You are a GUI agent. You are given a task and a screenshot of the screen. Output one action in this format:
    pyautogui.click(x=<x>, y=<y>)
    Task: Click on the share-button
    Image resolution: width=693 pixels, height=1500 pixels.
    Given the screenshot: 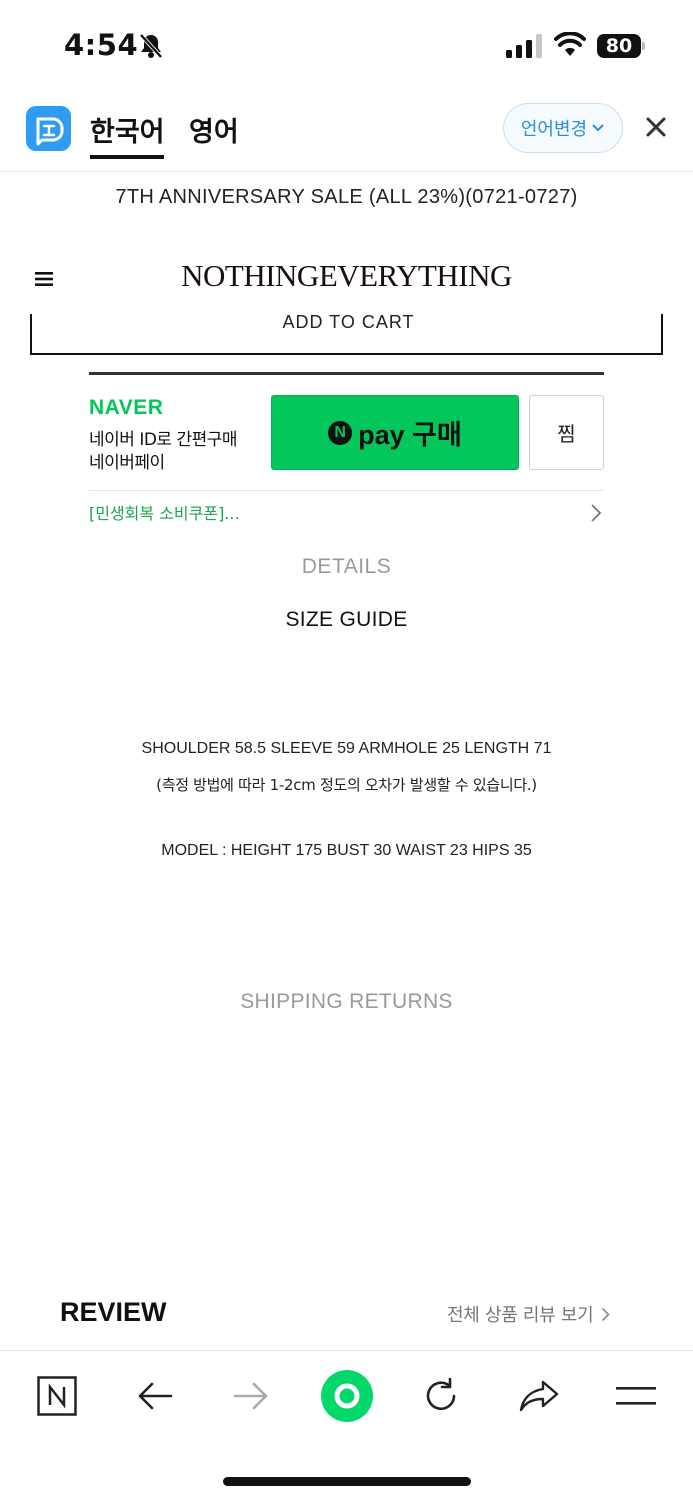 What is the action you would take?
    pyautogui.click(x=539, y=1396)
    